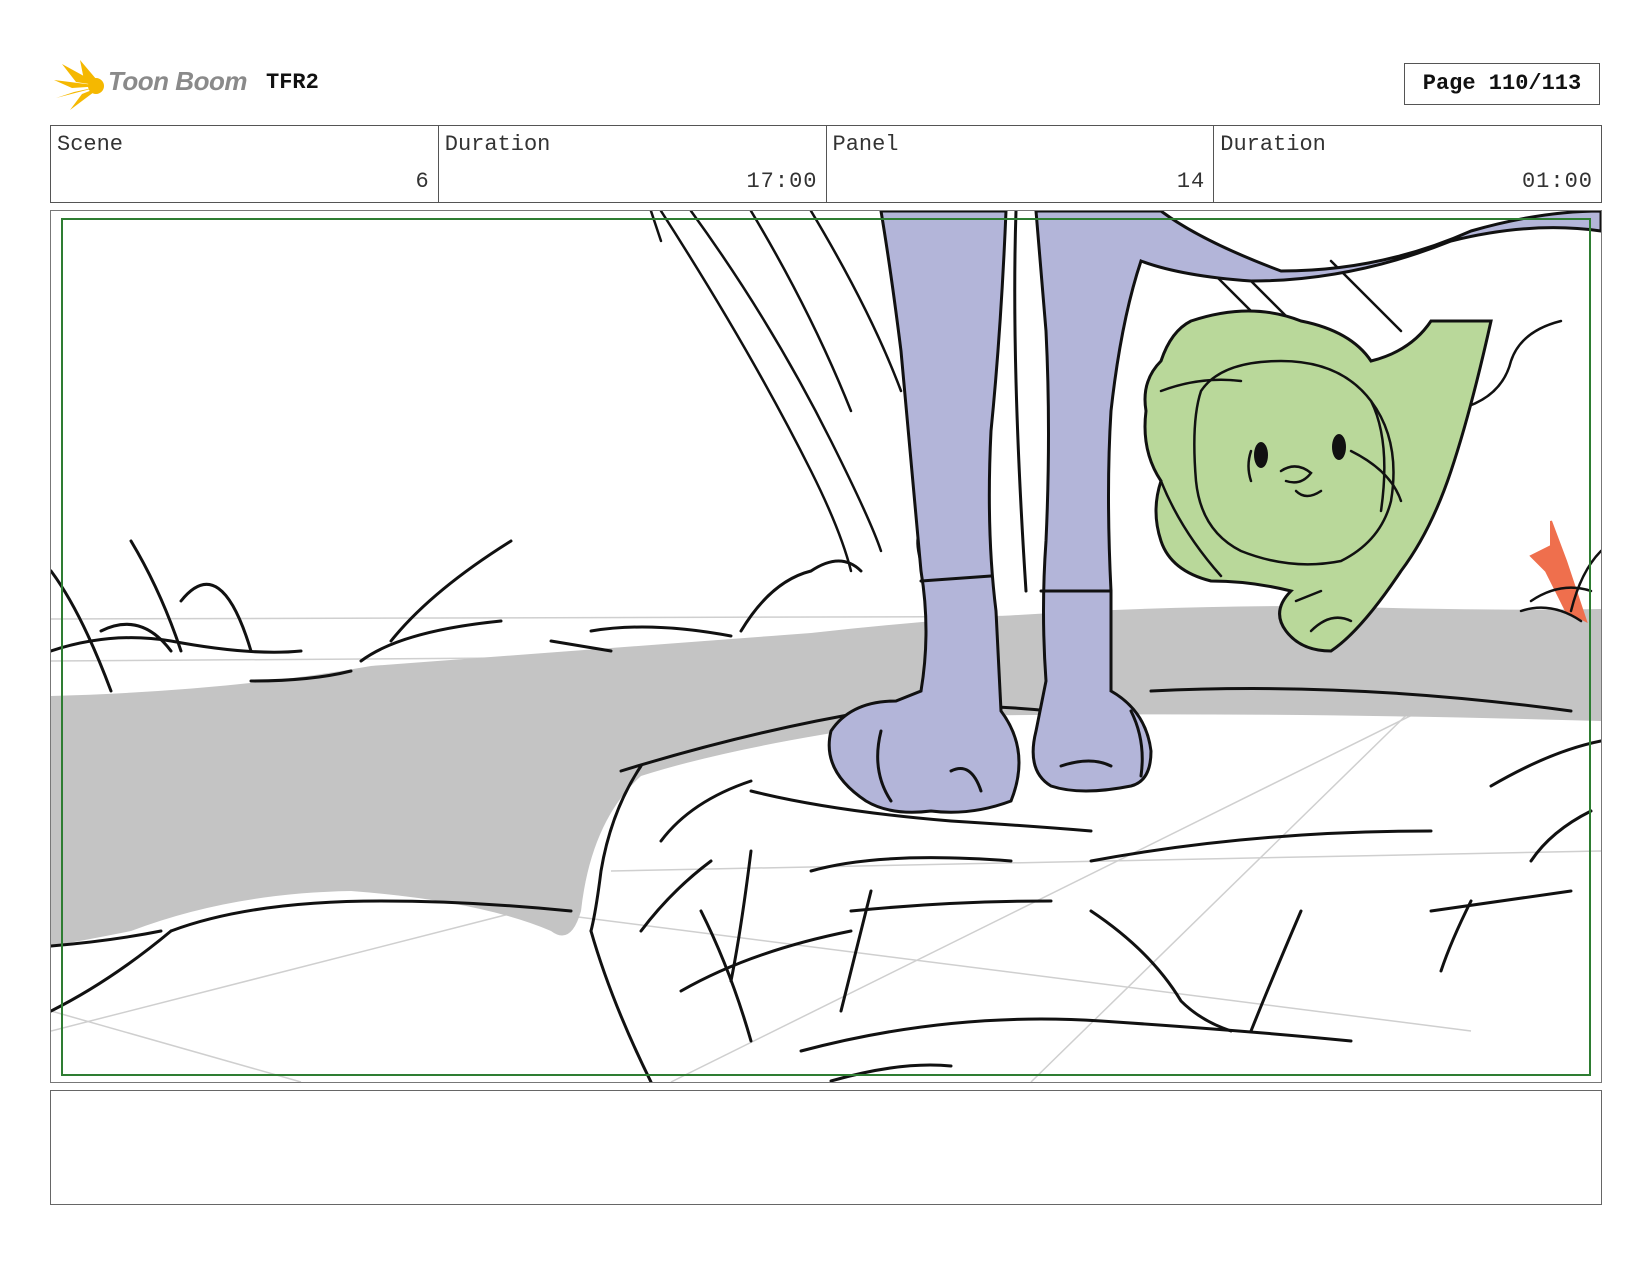 The width and height of the screenshot is (1650, 1275). I want to click on project-code: TFR2, so click(292, 82).